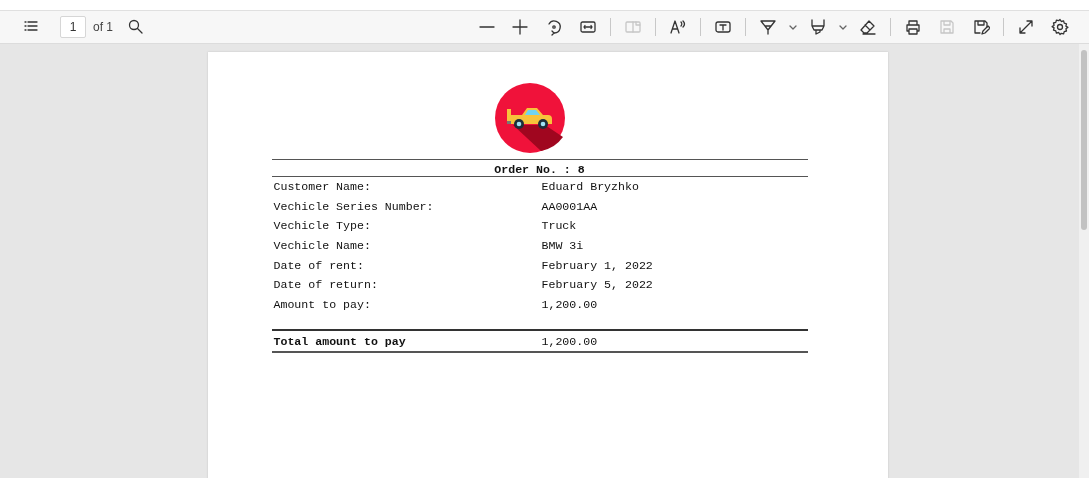  Describe the element at coordinates (539, 168) in the screenshot. I see `order-number: Order No. : 8` at that location.